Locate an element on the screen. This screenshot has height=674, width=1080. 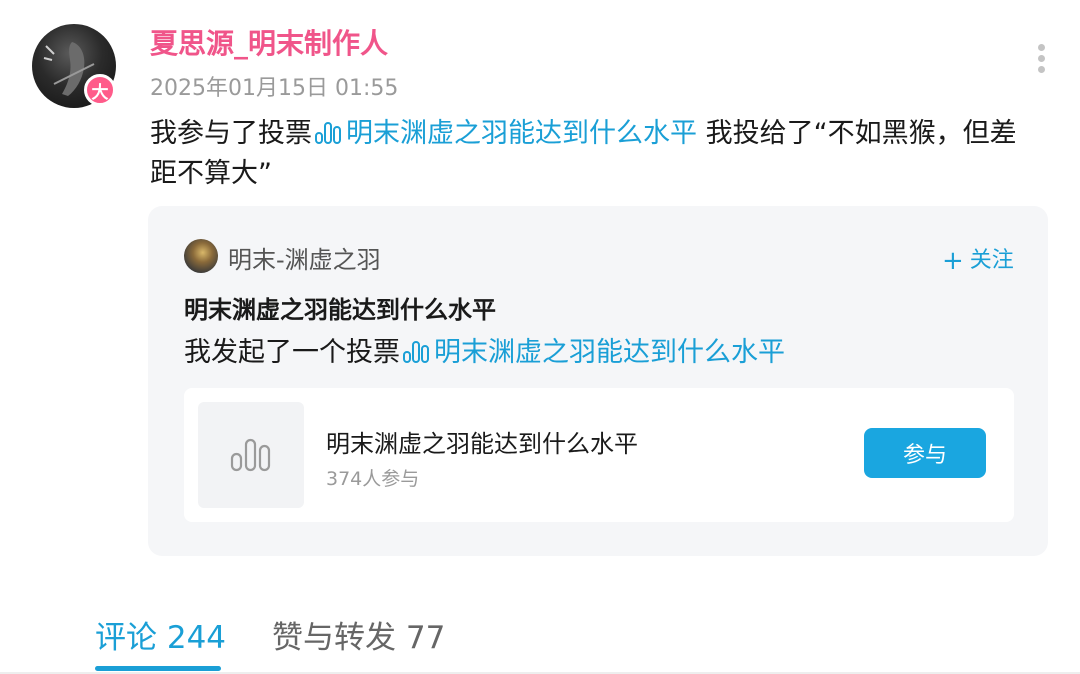
poll-link: 明末渊虚之羽能达到什么水平 is located at coordinates (504, 133).